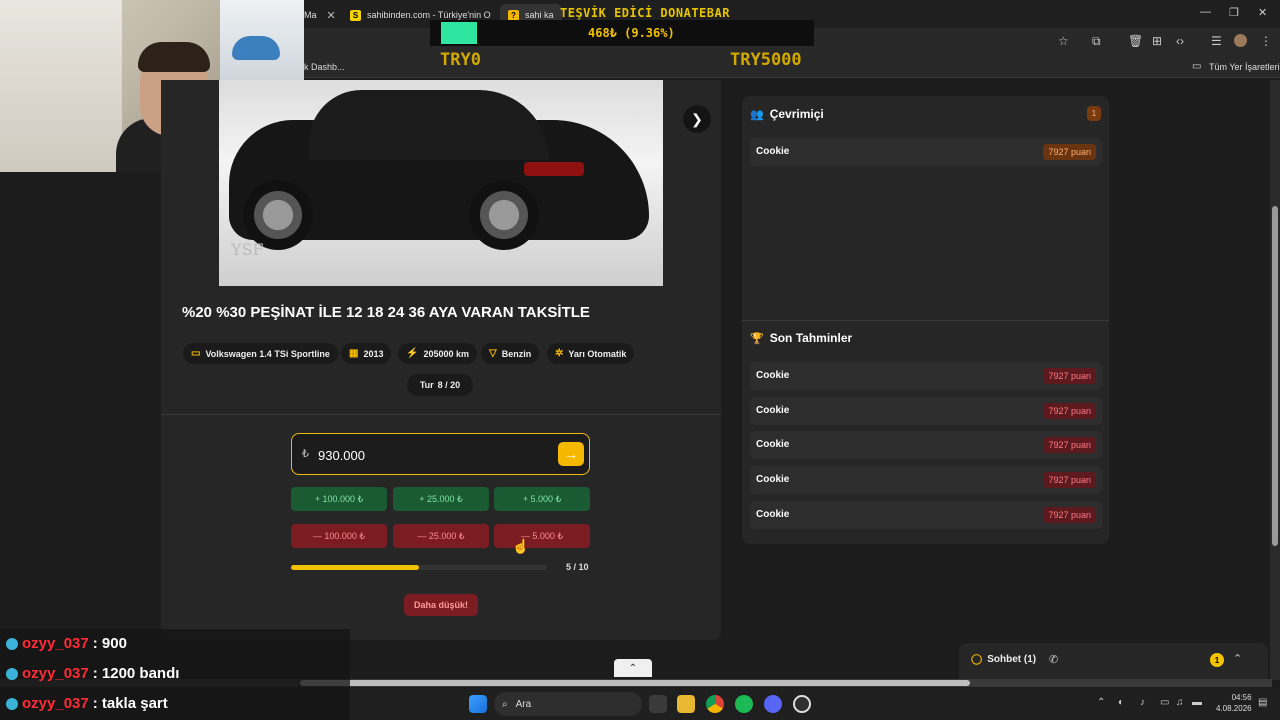 This screenshot has height=720, width=1280. I want to click on scroll-up-button: ⌃, so click(633, 668).